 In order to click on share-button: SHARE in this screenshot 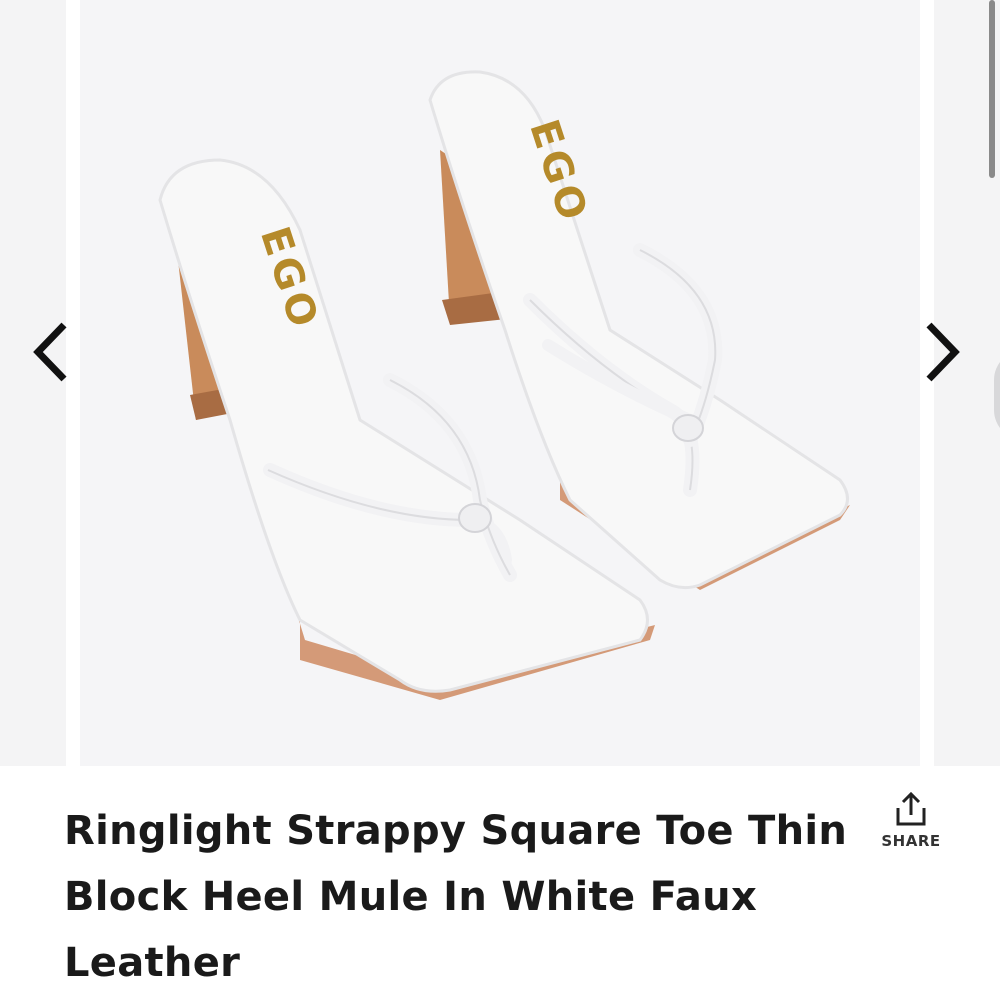, I will do `click(911, 825)`.